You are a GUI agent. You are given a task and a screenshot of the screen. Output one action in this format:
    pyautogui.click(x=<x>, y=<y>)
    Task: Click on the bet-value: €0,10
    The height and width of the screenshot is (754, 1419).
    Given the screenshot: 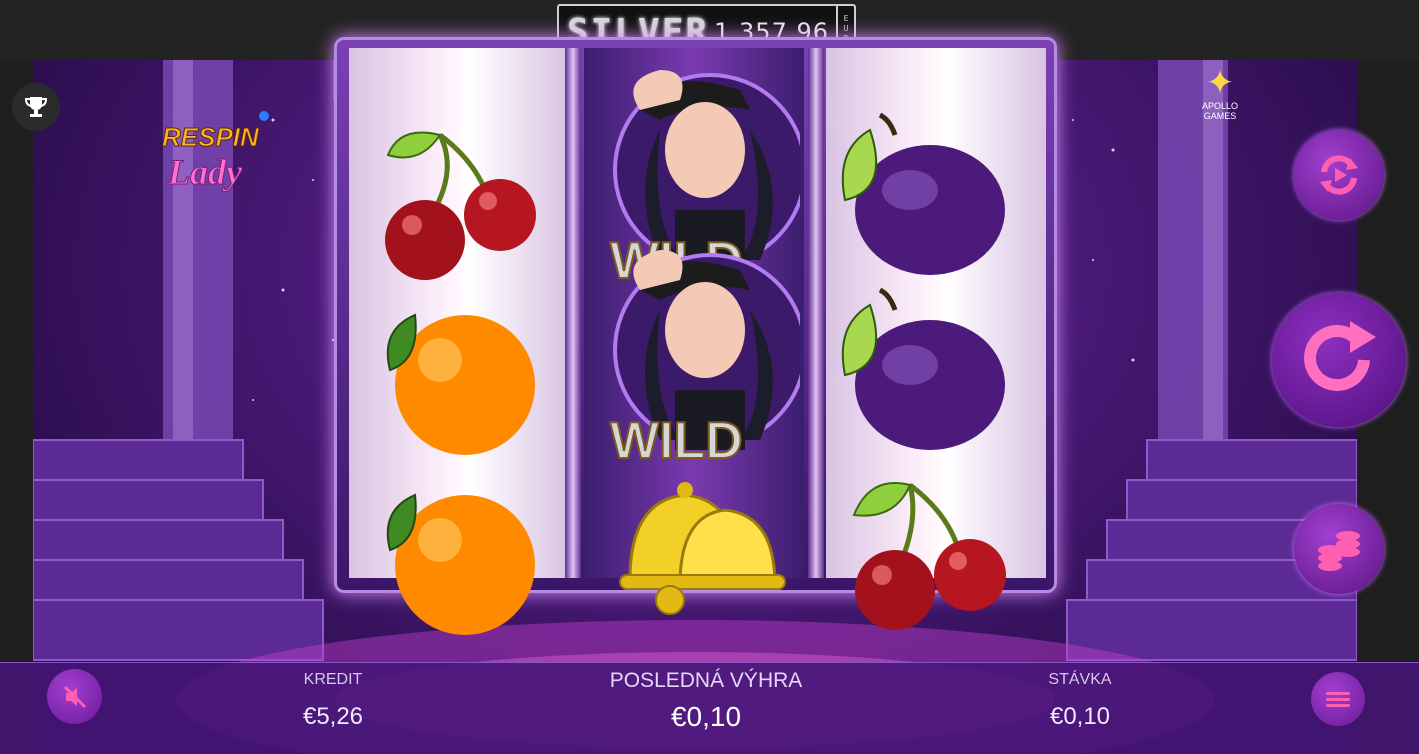 What is the action you would take?
    pyautogui.click(x=1080, y=717)
    